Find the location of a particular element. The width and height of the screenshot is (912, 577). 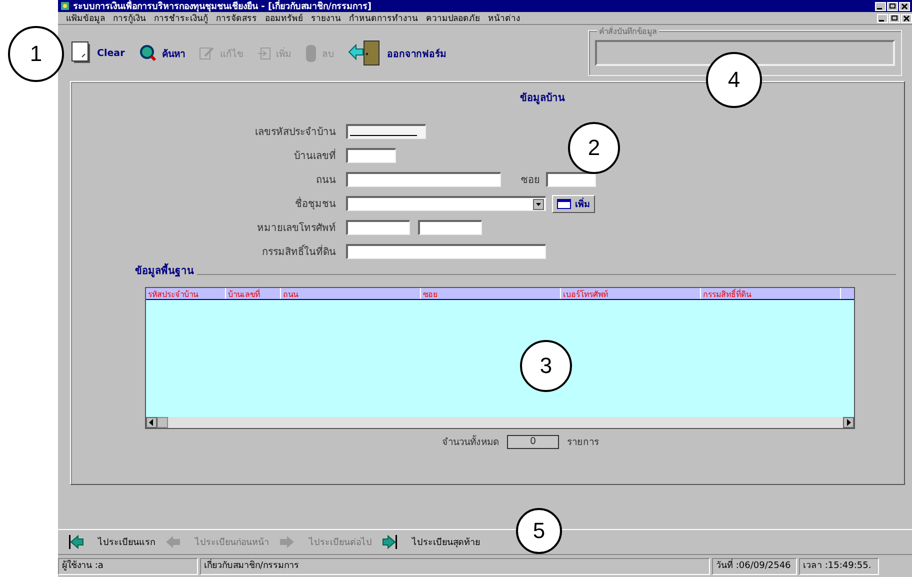

search-icon is located at coordinates (147, 53).